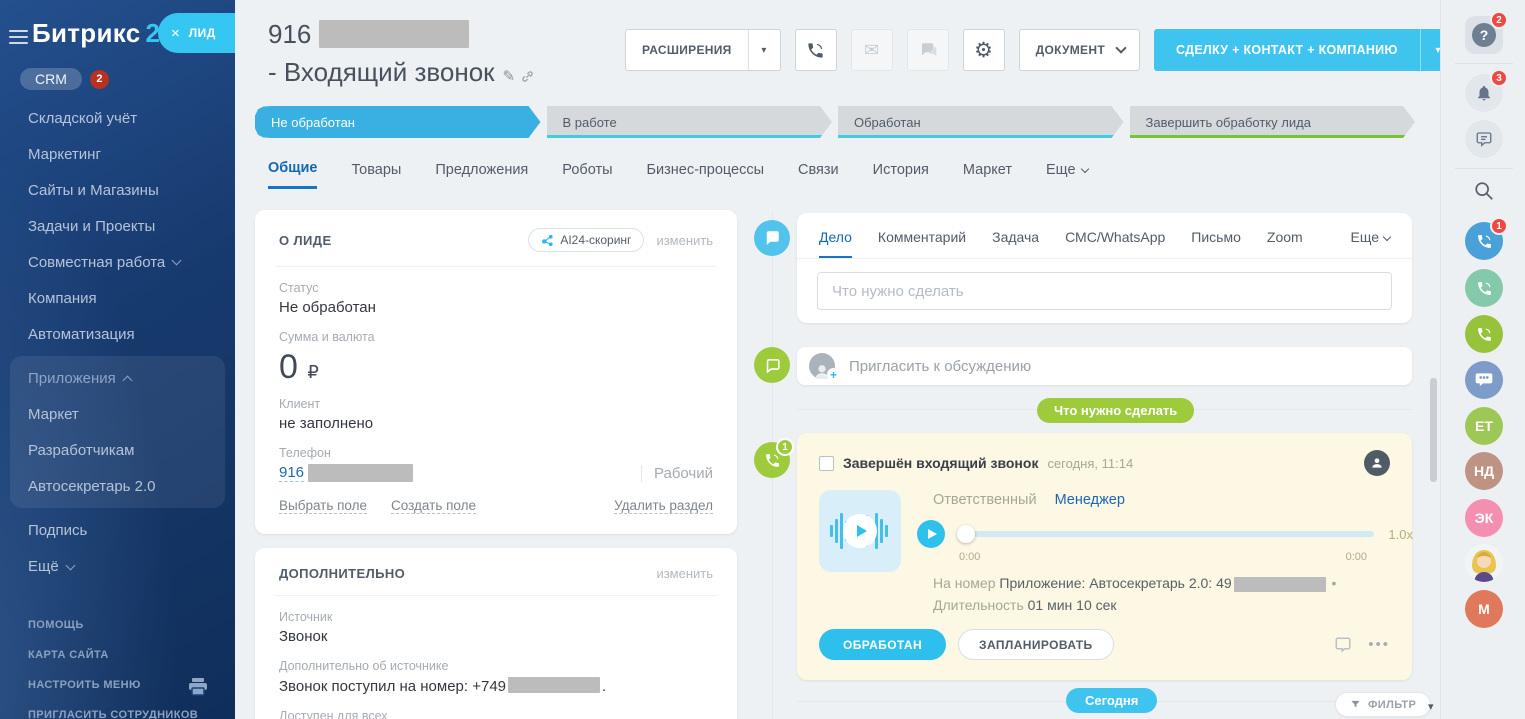 This screenshot has height=719, width=1525. I want to click on filter-button: ФИЛЬТР, so click(1383, 704).